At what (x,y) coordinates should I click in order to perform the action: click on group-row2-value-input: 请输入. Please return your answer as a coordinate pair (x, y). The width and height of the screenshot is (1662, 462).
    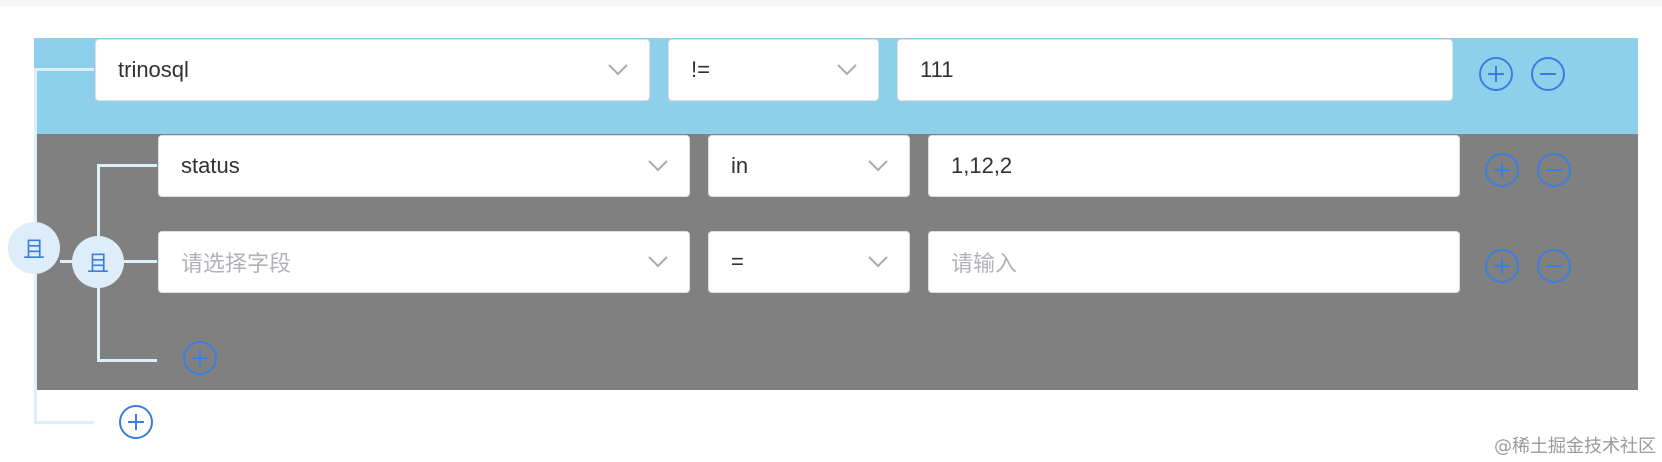
    Looking at the image, I should click on (1194, 262).